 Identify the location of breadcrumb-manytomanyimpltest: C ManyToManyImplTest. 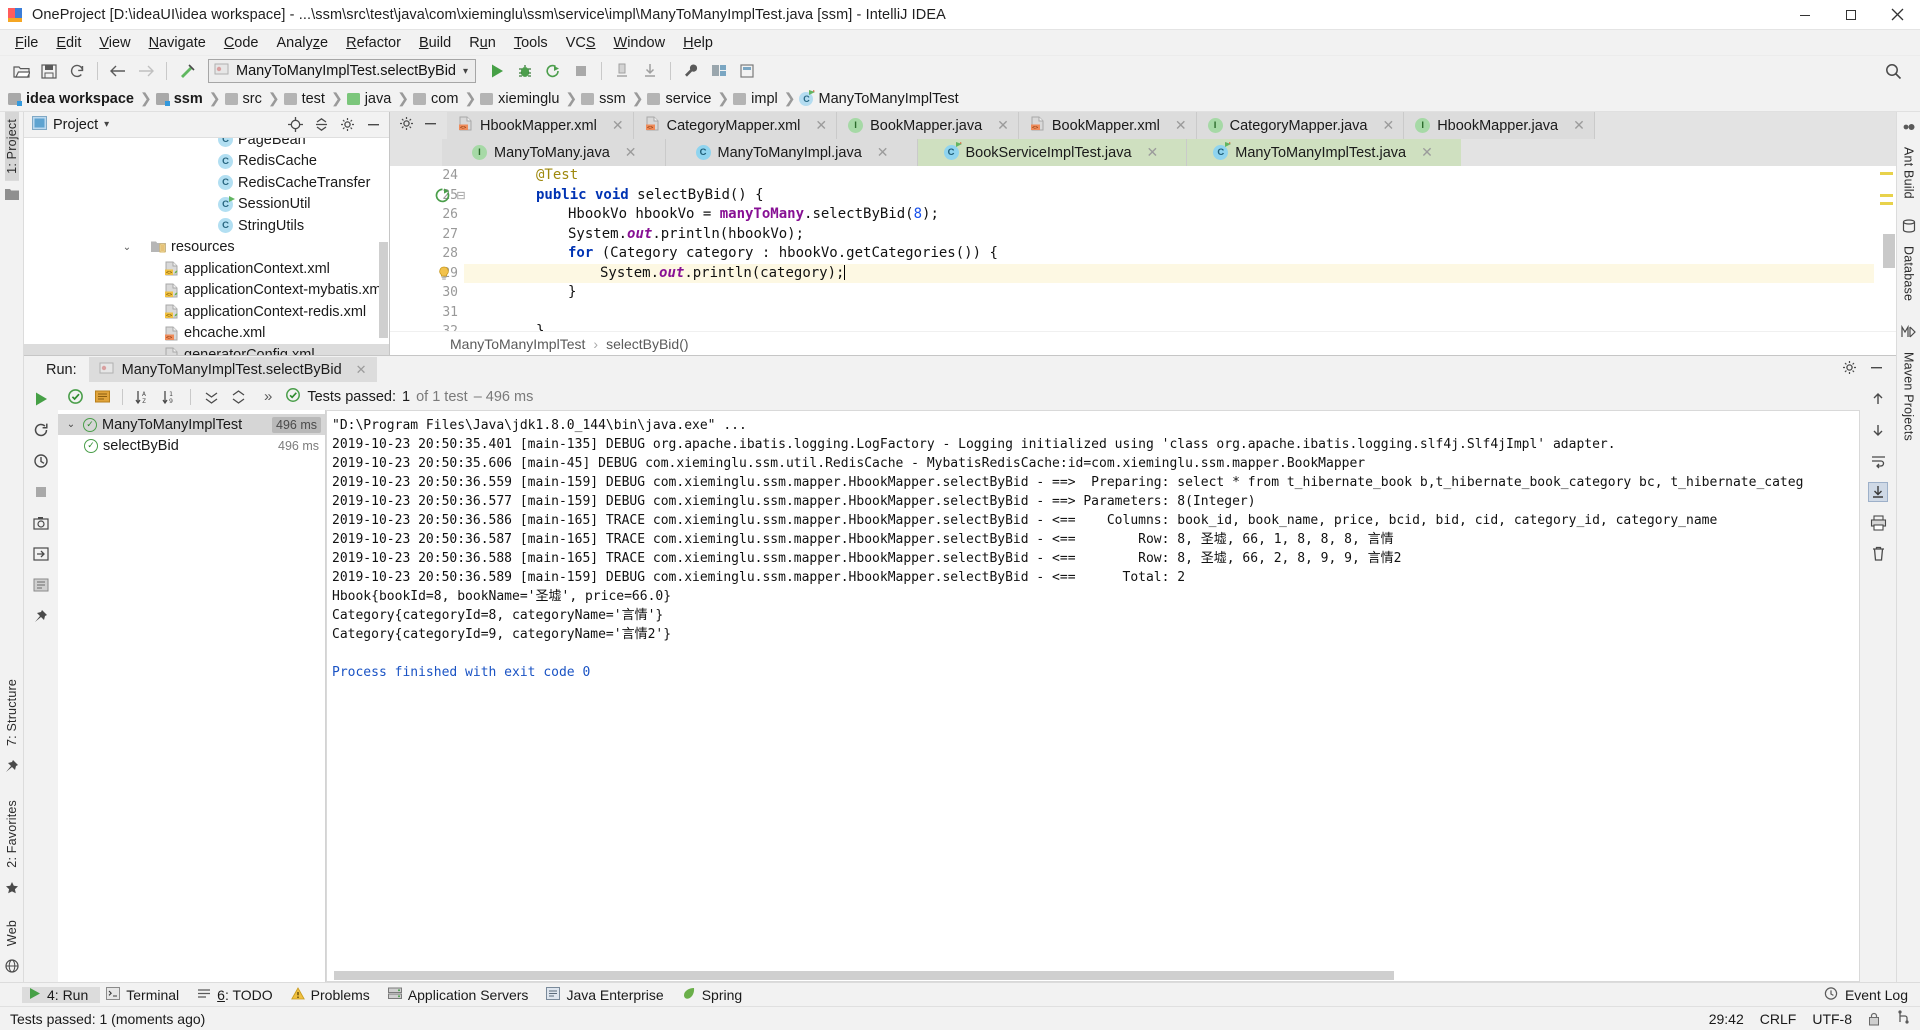
(880, 98).